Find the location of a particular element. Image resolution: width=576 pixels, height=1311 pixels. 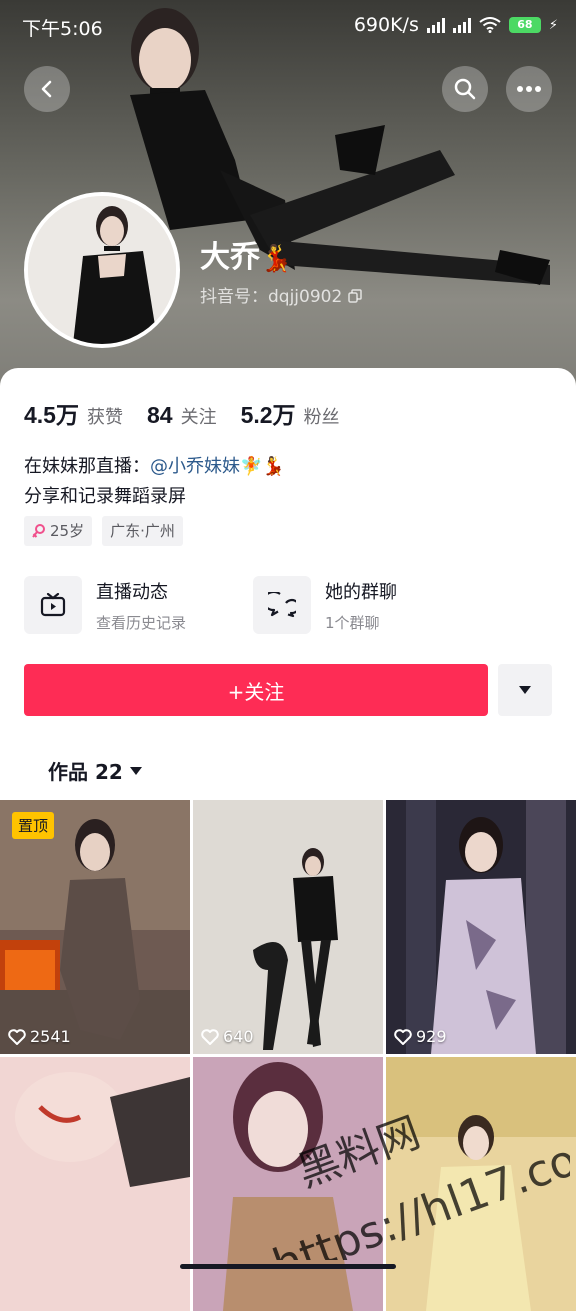

video-thumbnail: 置顶 2541 is located at coordinates (95, 927).